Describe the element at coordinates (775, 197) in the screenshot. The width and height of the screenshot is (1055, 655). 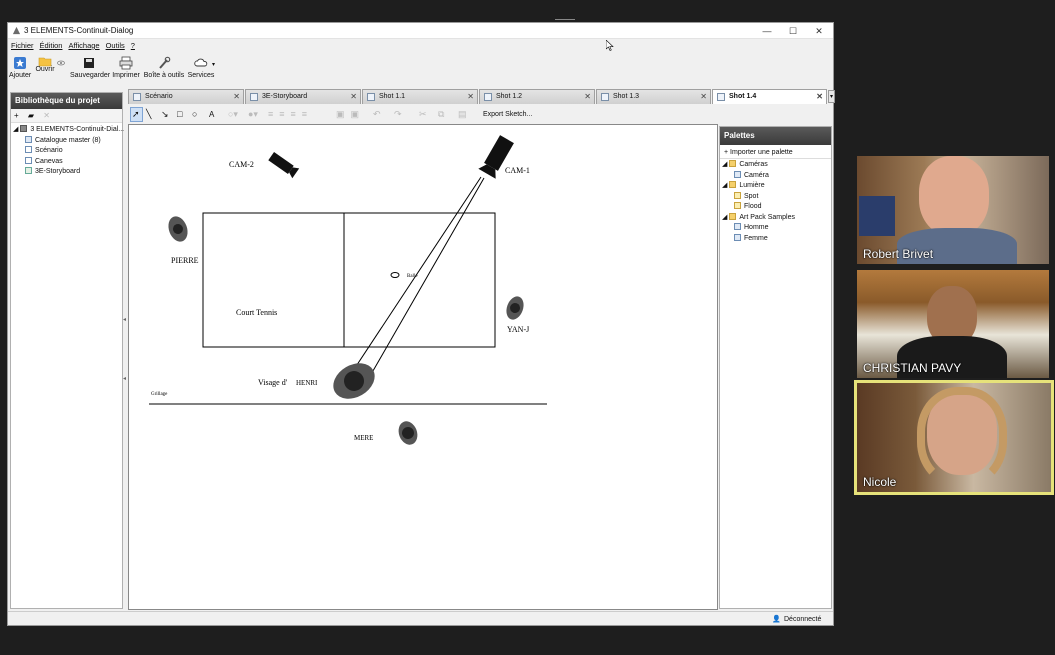
I see `palette-item-spot: Spot` at that location.